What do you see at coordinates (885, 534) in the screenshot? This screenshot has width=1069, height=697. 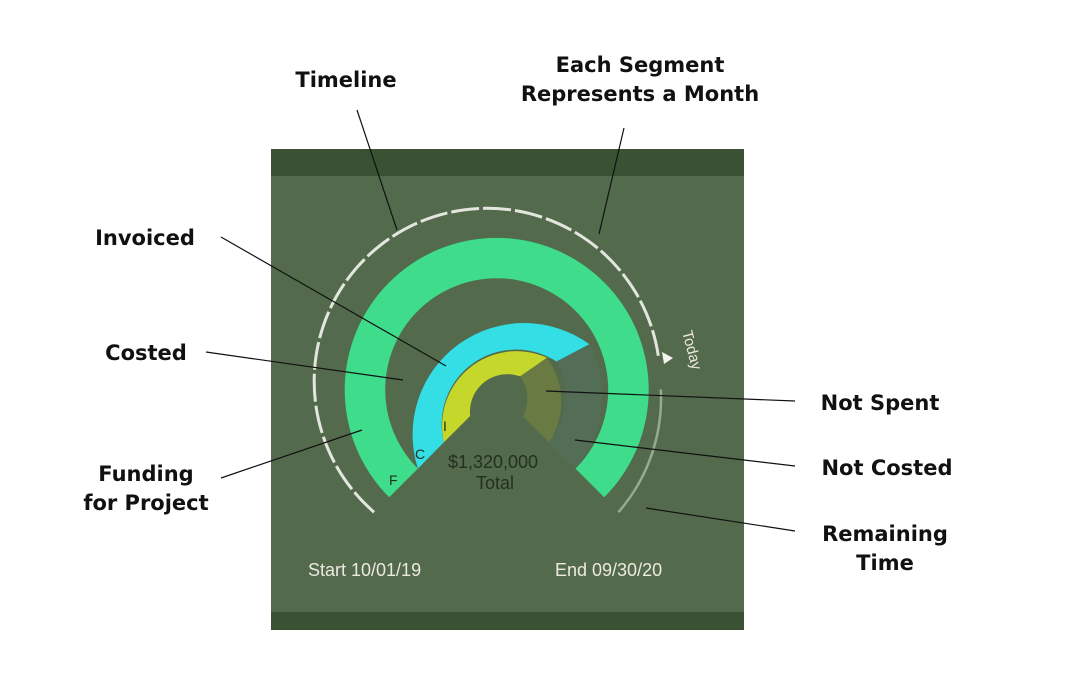 I see `remaining-callout-line1: Remaining` at bounding box center [885, 534].